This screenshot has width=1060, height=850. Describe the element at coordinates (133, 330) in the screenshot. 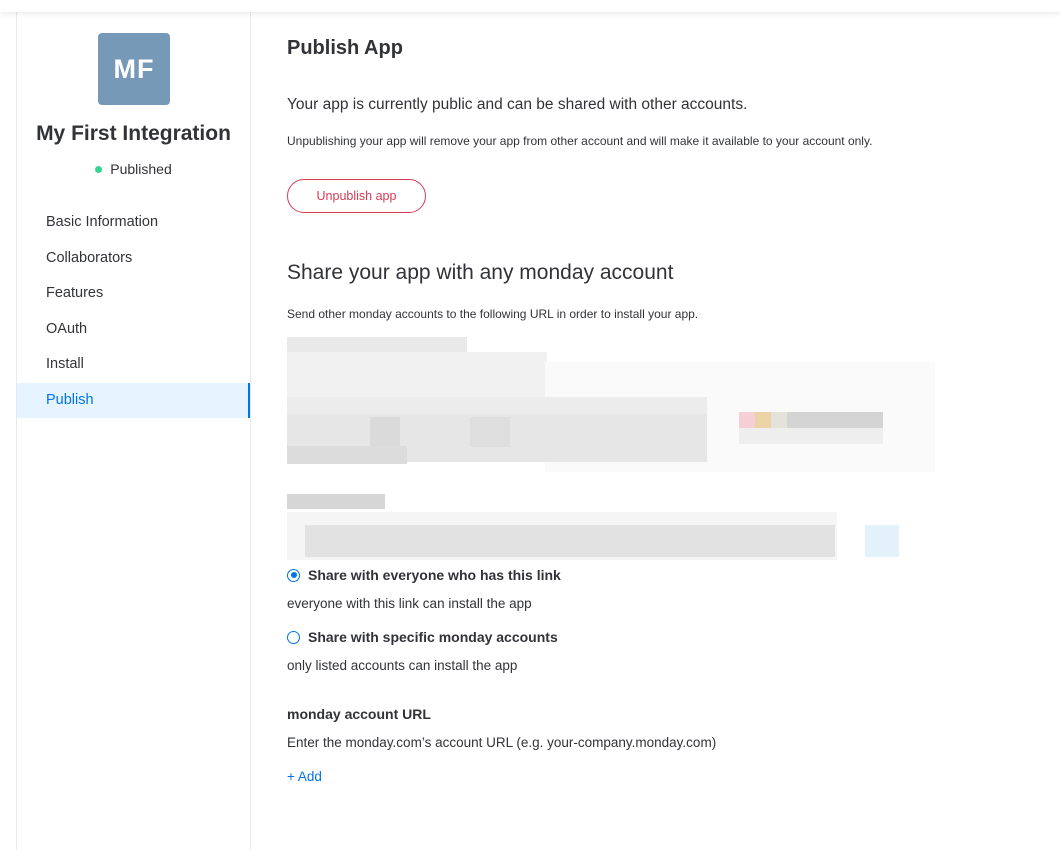

I see `sidebar-item-oauth: OAuth` at that location.